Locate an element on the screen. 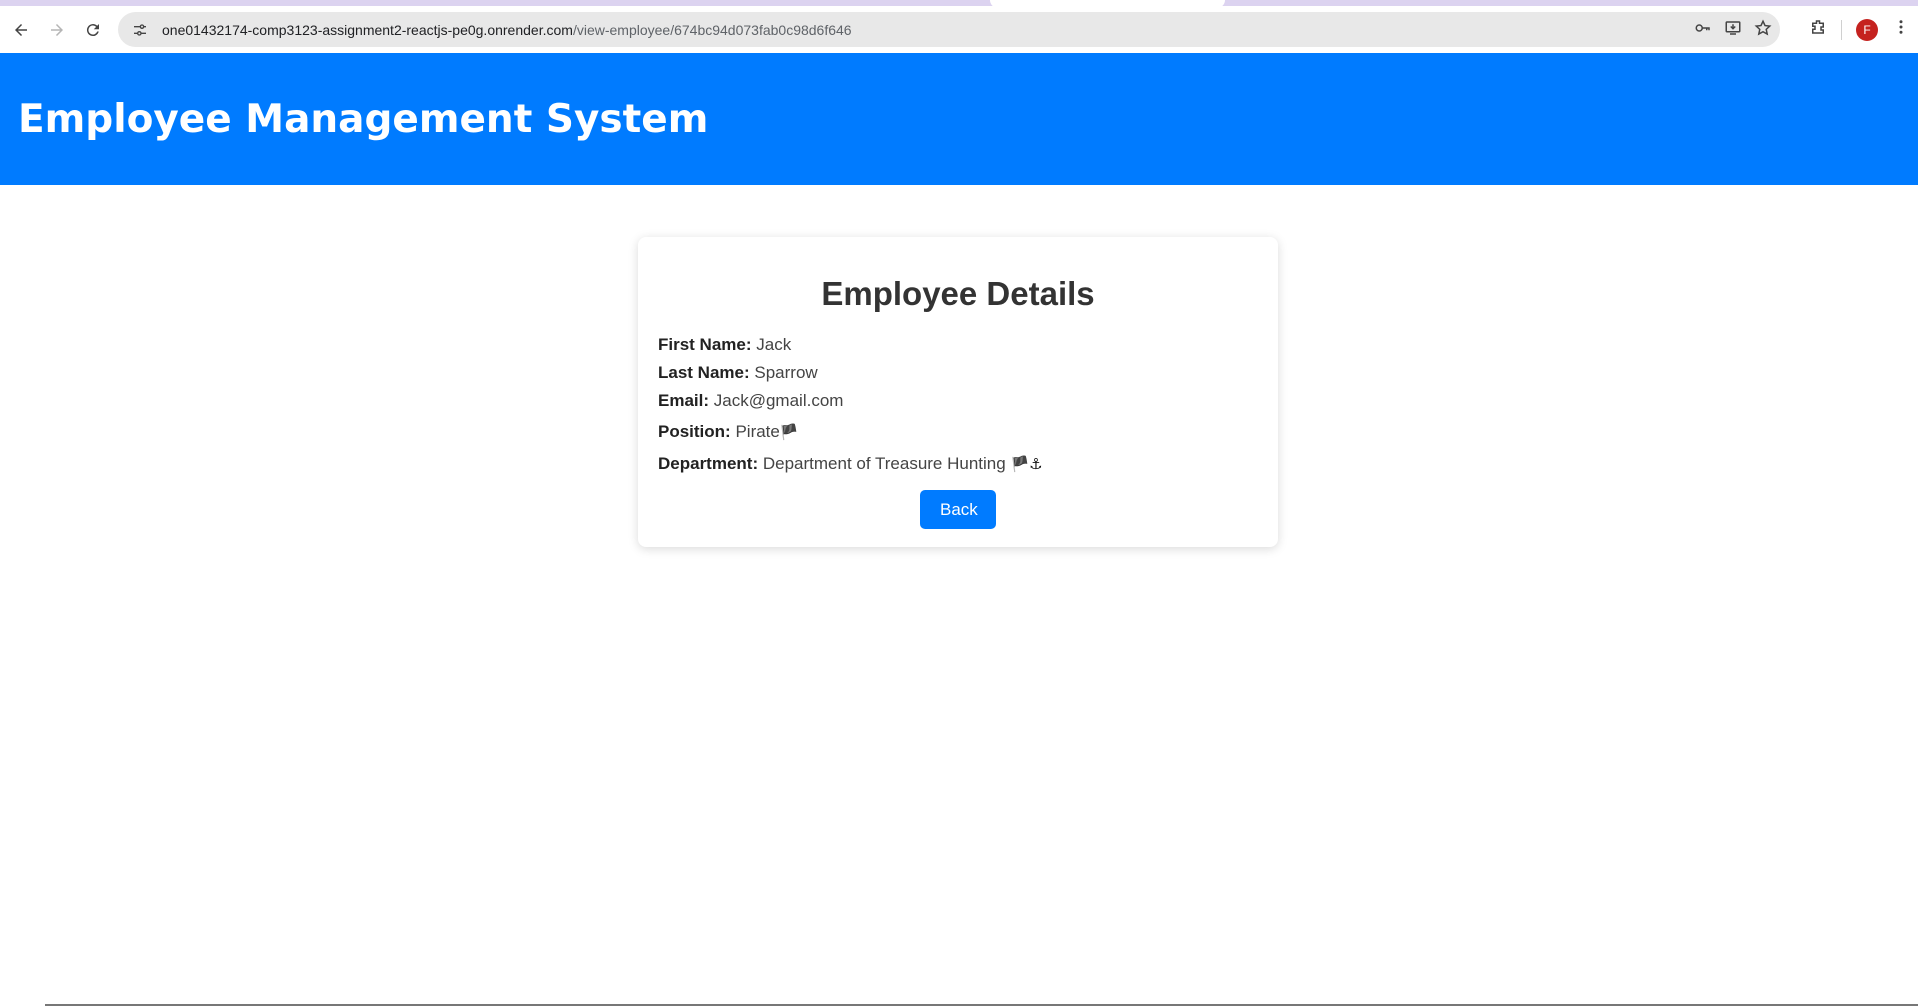 The height and width of the screenshot is (1007, 1918). back-button: Back is located at coordinates (958, 509).